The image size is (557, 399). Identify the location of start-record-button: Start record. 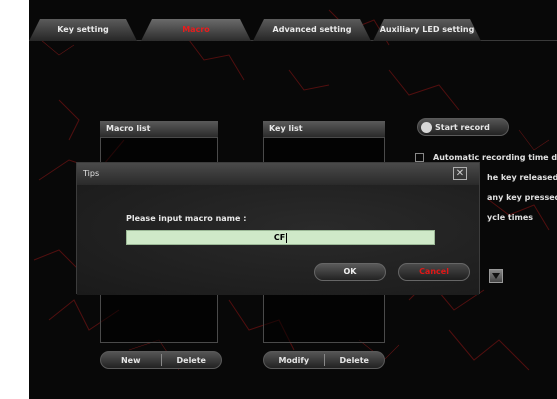
(463, 127).